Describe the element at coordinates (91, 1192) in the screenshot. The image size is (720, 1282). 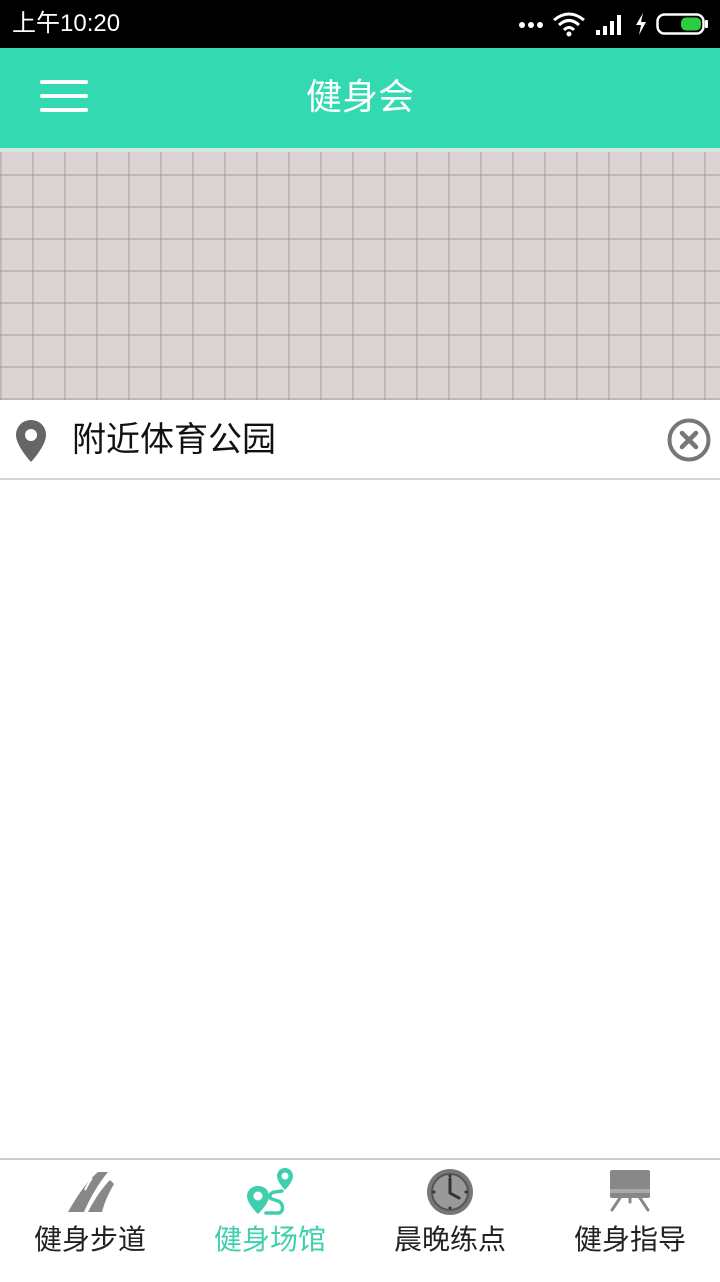
I see `road-icon` at that location.